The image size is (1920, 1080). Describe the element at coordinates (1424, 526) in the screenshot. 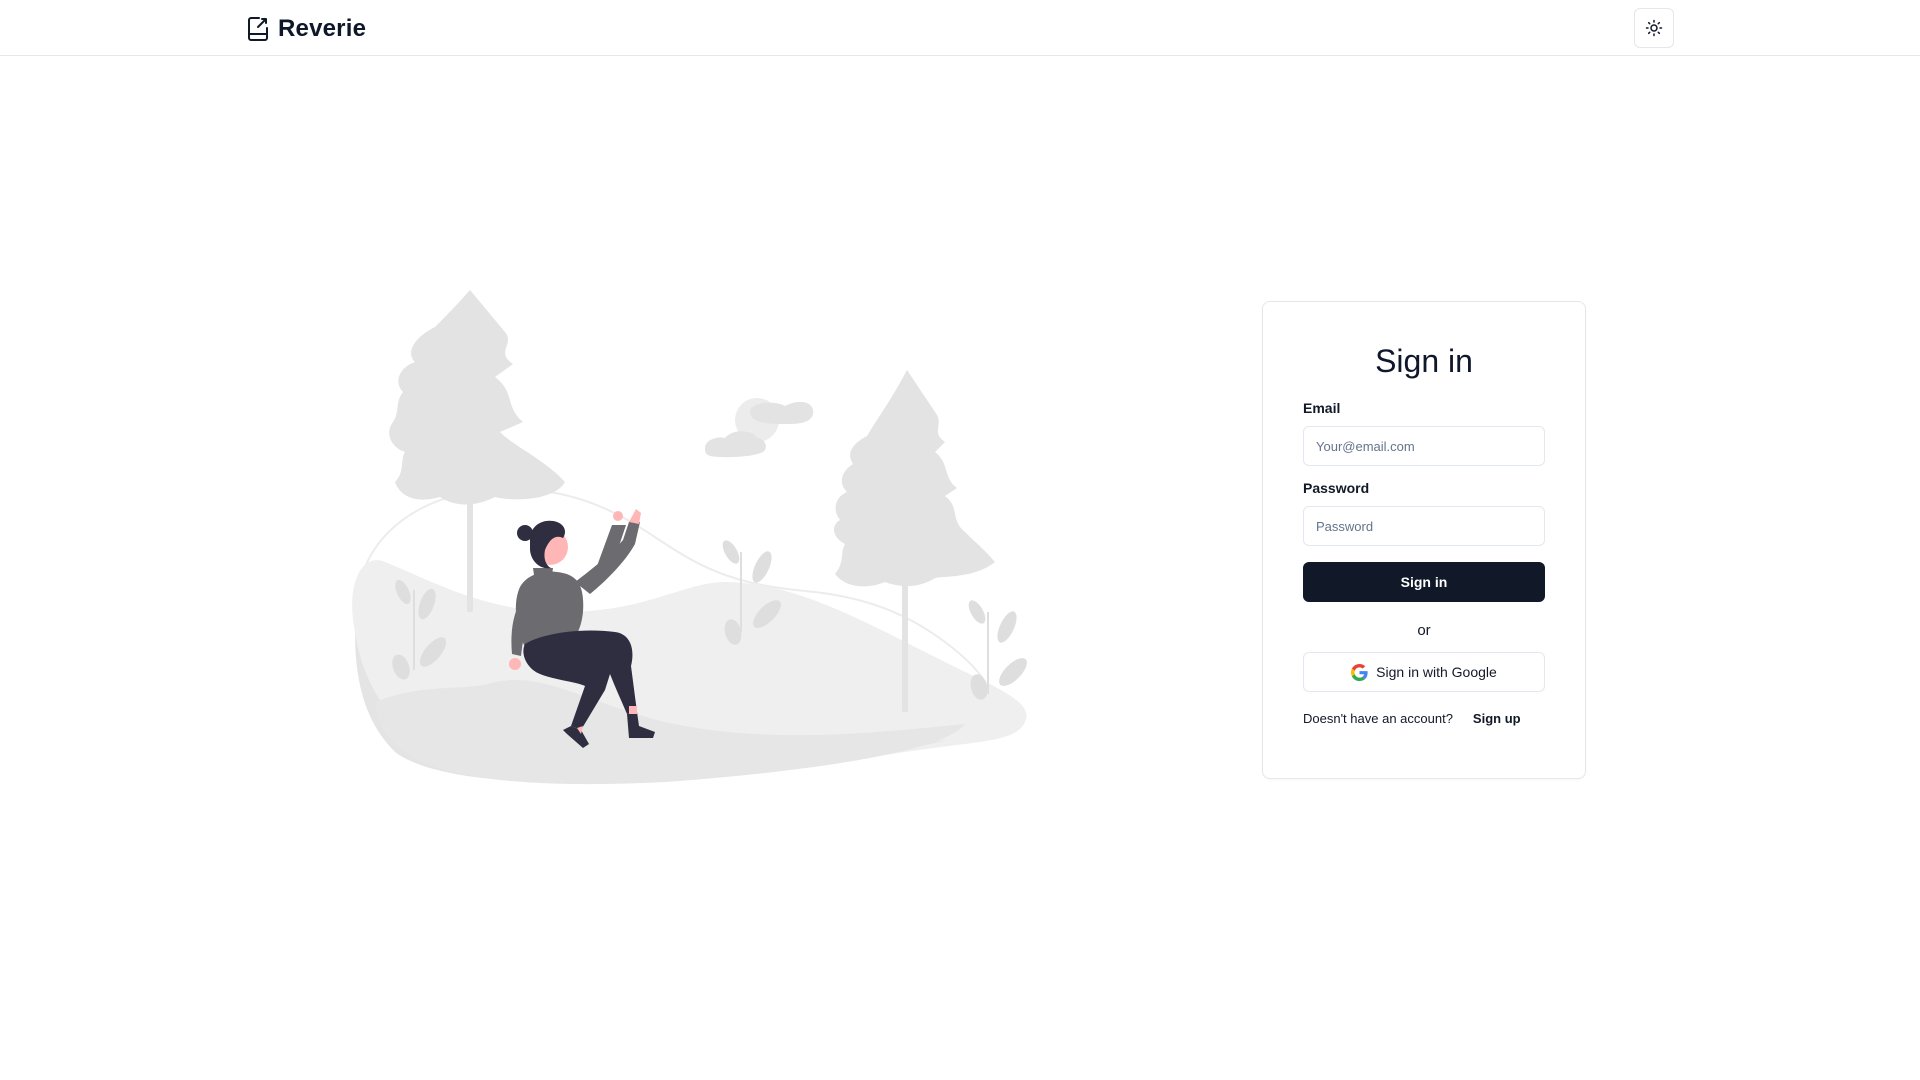

I see `password-input` at that location.